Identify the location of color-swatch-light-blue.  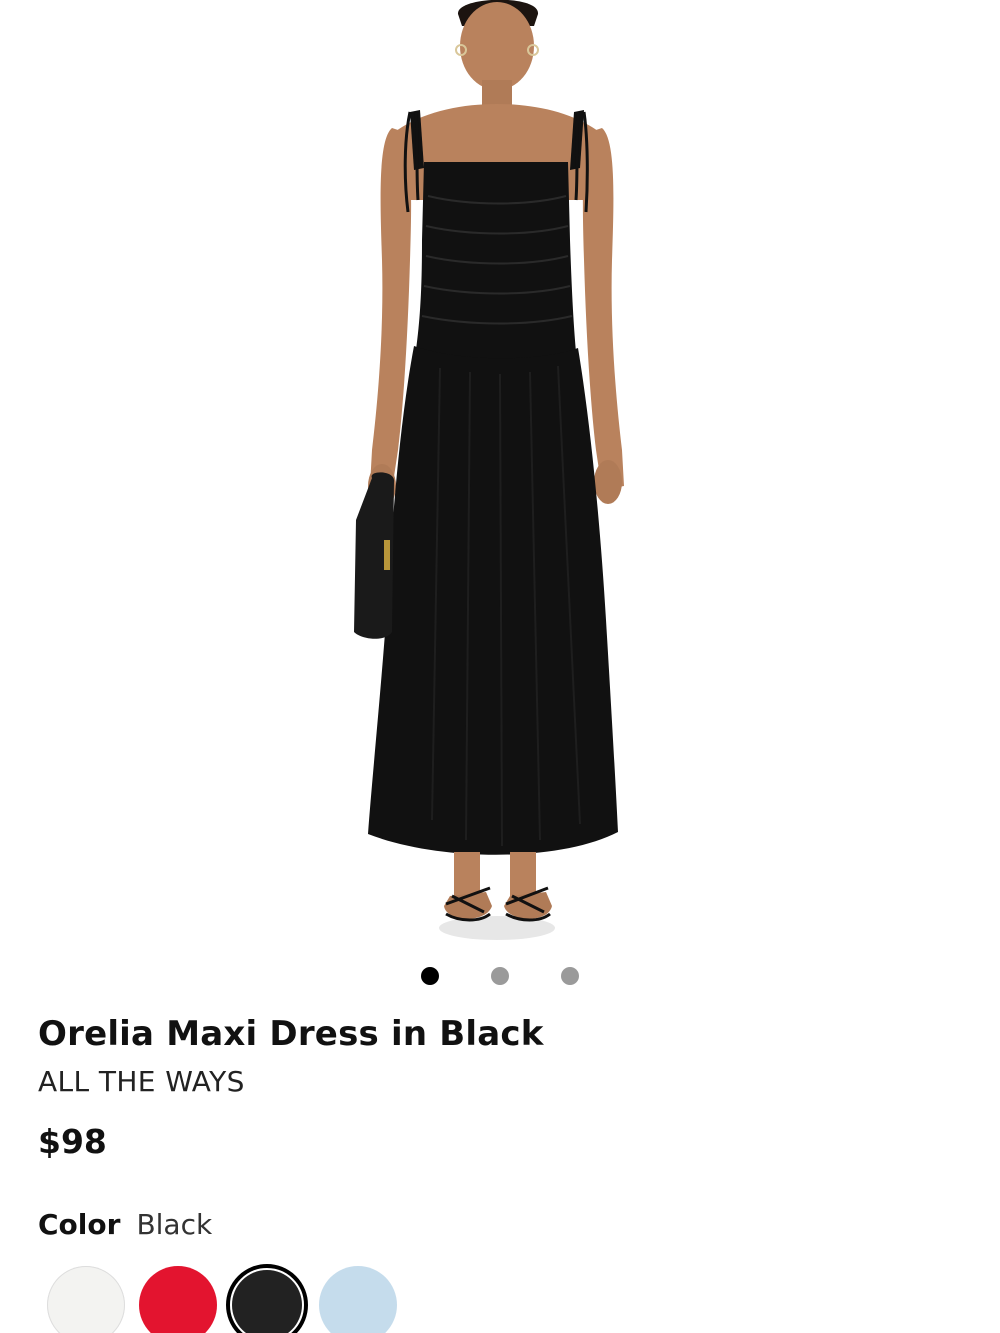
(358, 1299).